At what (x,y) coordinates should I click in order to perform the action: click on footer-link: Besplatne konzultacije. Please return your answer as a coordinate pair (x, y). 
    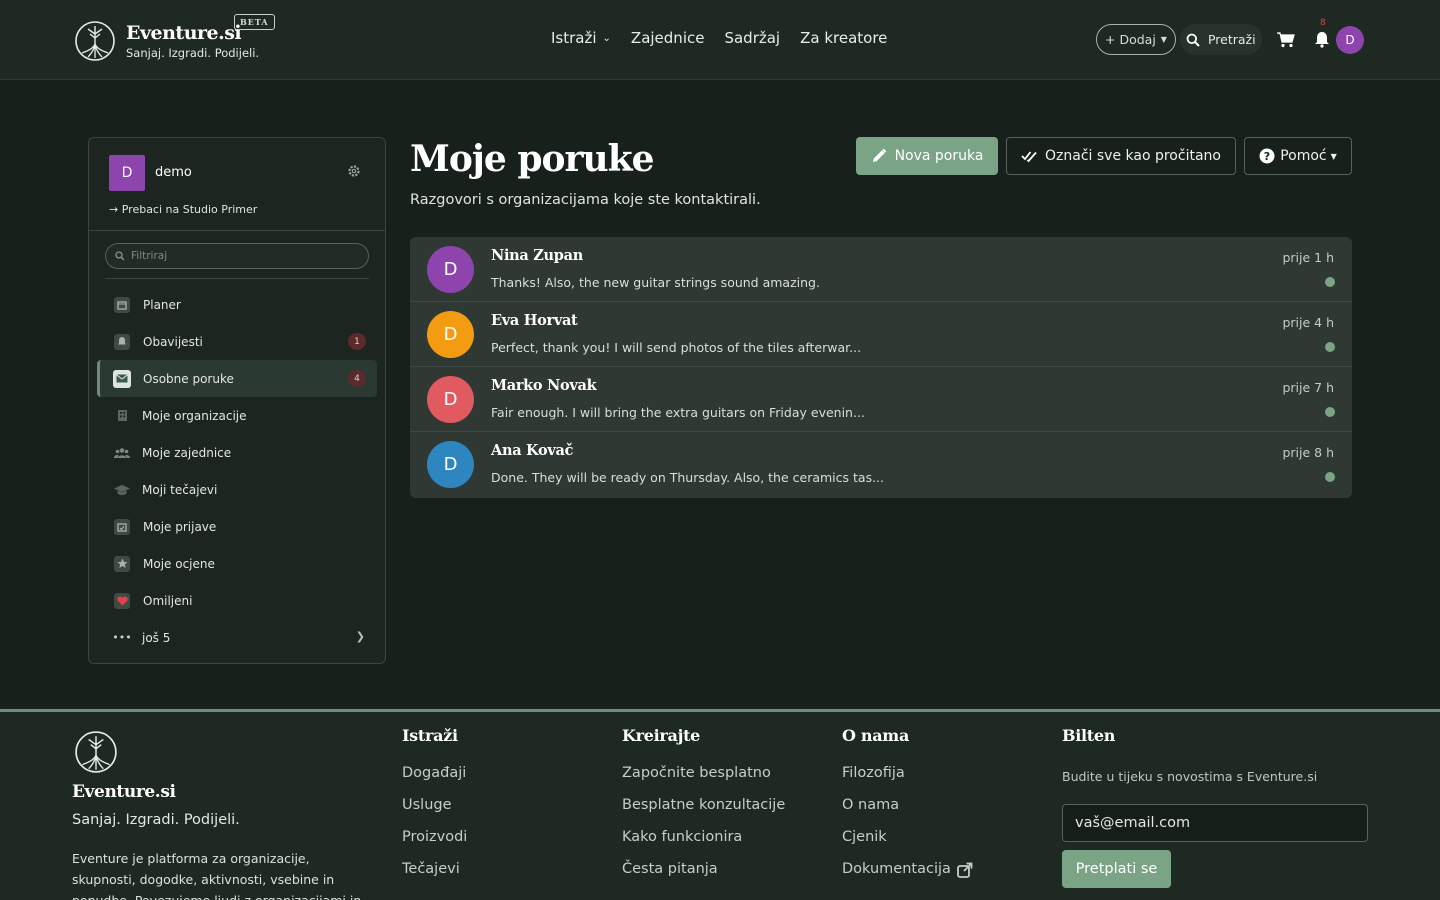
    Looking at the image, I should click on (703, 813).